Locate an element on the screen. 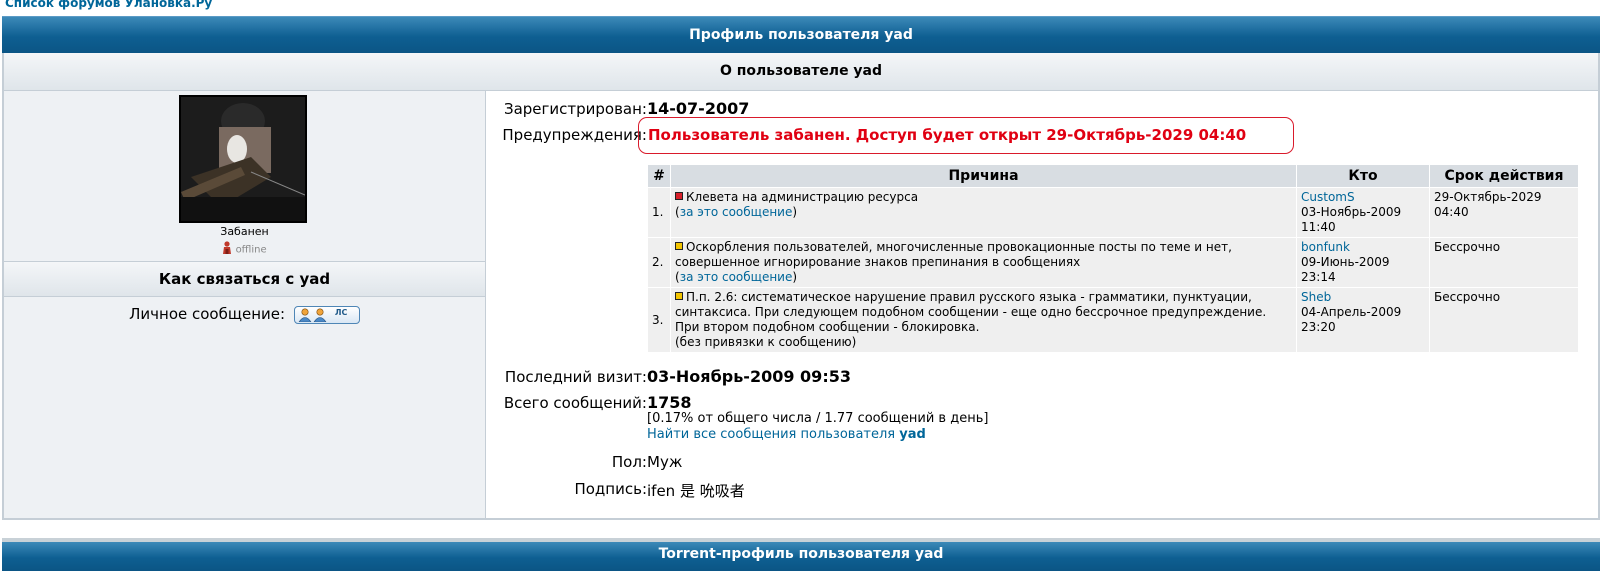 The image size is (1600, 571). warnings-label: Предупреждения: is located at coordinates (574, 135).